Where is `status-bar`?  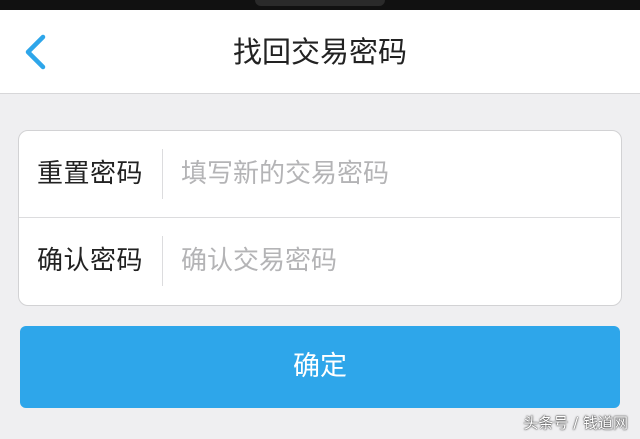 status-bar is located at coordinates (320, 5).